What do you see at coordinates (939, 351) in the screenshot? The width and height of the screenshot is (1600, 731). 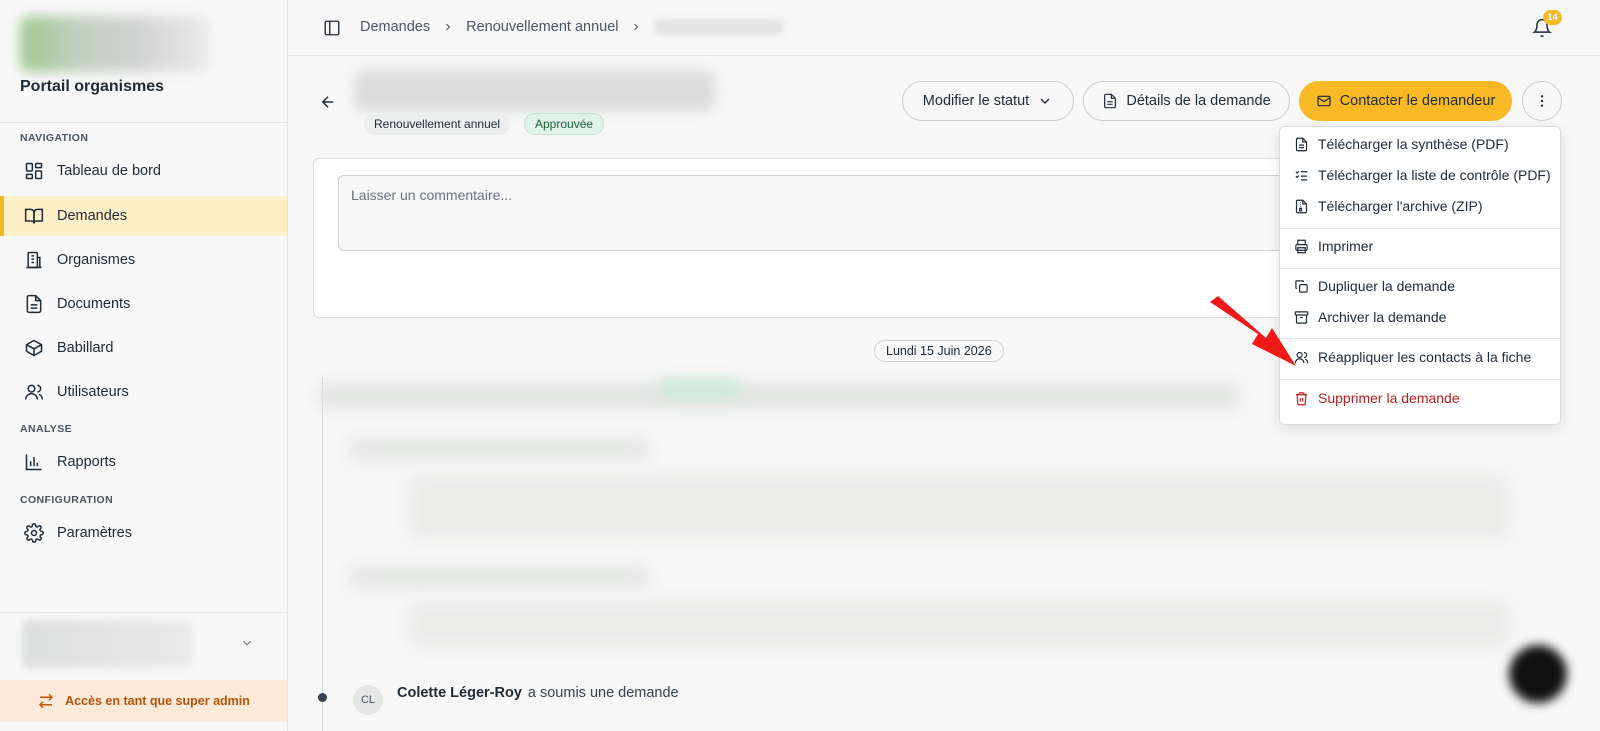 I see `timeline-date: Lundi 15 Juin 2026` at bounding box center [939, 351].